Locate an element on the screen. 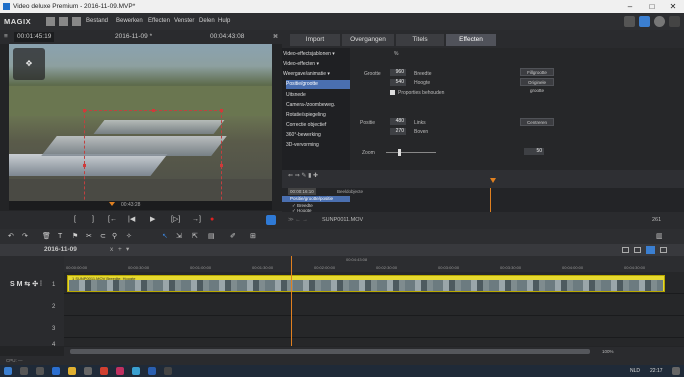 The width and height of the screenshot is (684, 377). close-tab-icon: x is located at coordinates (111, 250).